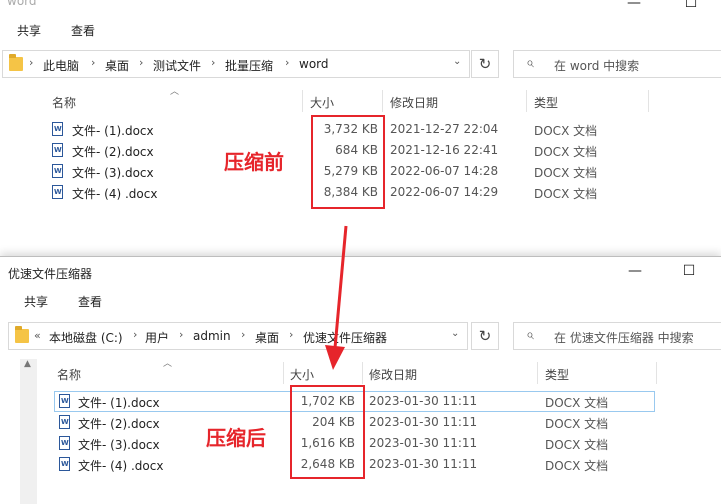 This screenshot has width=721, height=504. I want to click on arrow-shaft, so click(340, 287).